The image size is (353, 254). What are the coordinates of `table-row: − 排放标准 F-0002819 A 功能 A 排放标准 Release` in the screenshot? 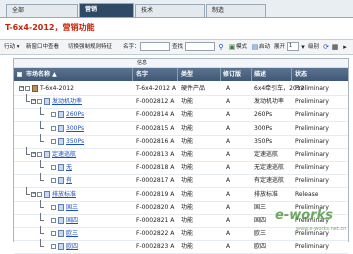 It's located at (181, 194).